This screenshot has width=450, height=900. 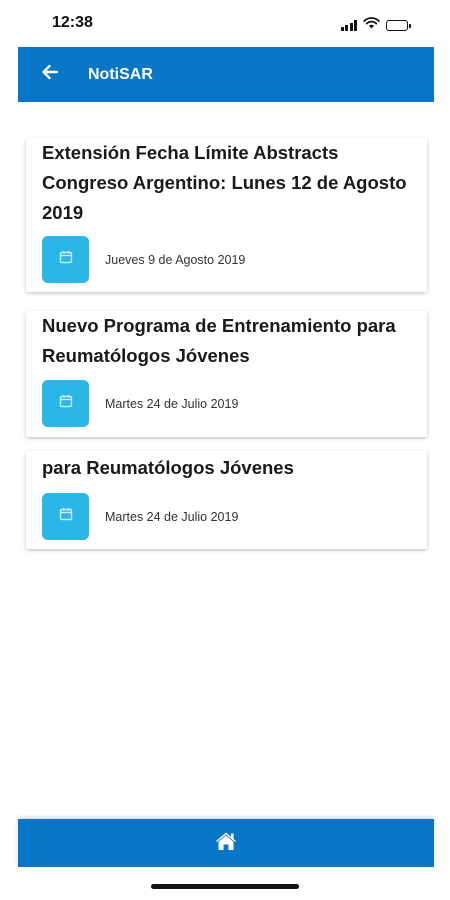 I want to click on news-date: Jueves 9 de Agosto 2019, so click(x=175, y=259).